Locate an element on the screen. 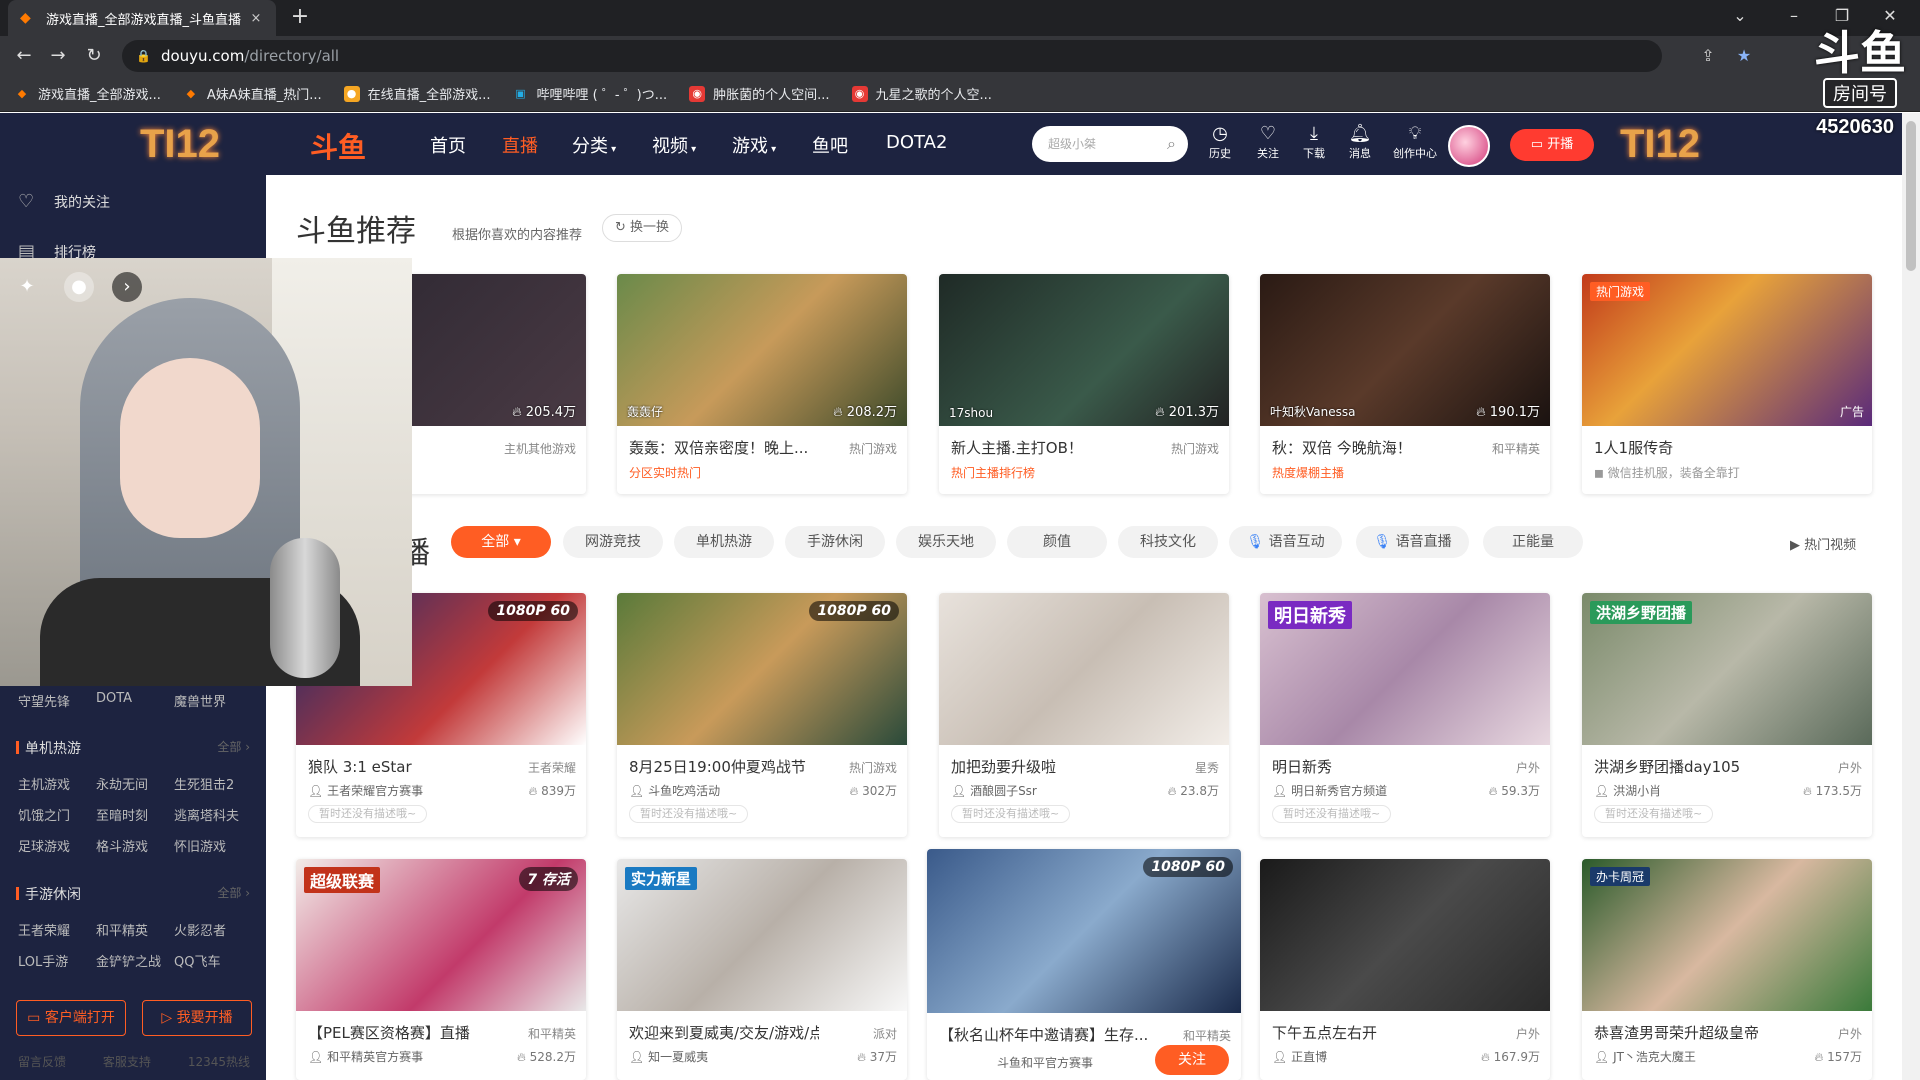  tab-search-icon: ⌄ is located at coordinates (1740, 18).